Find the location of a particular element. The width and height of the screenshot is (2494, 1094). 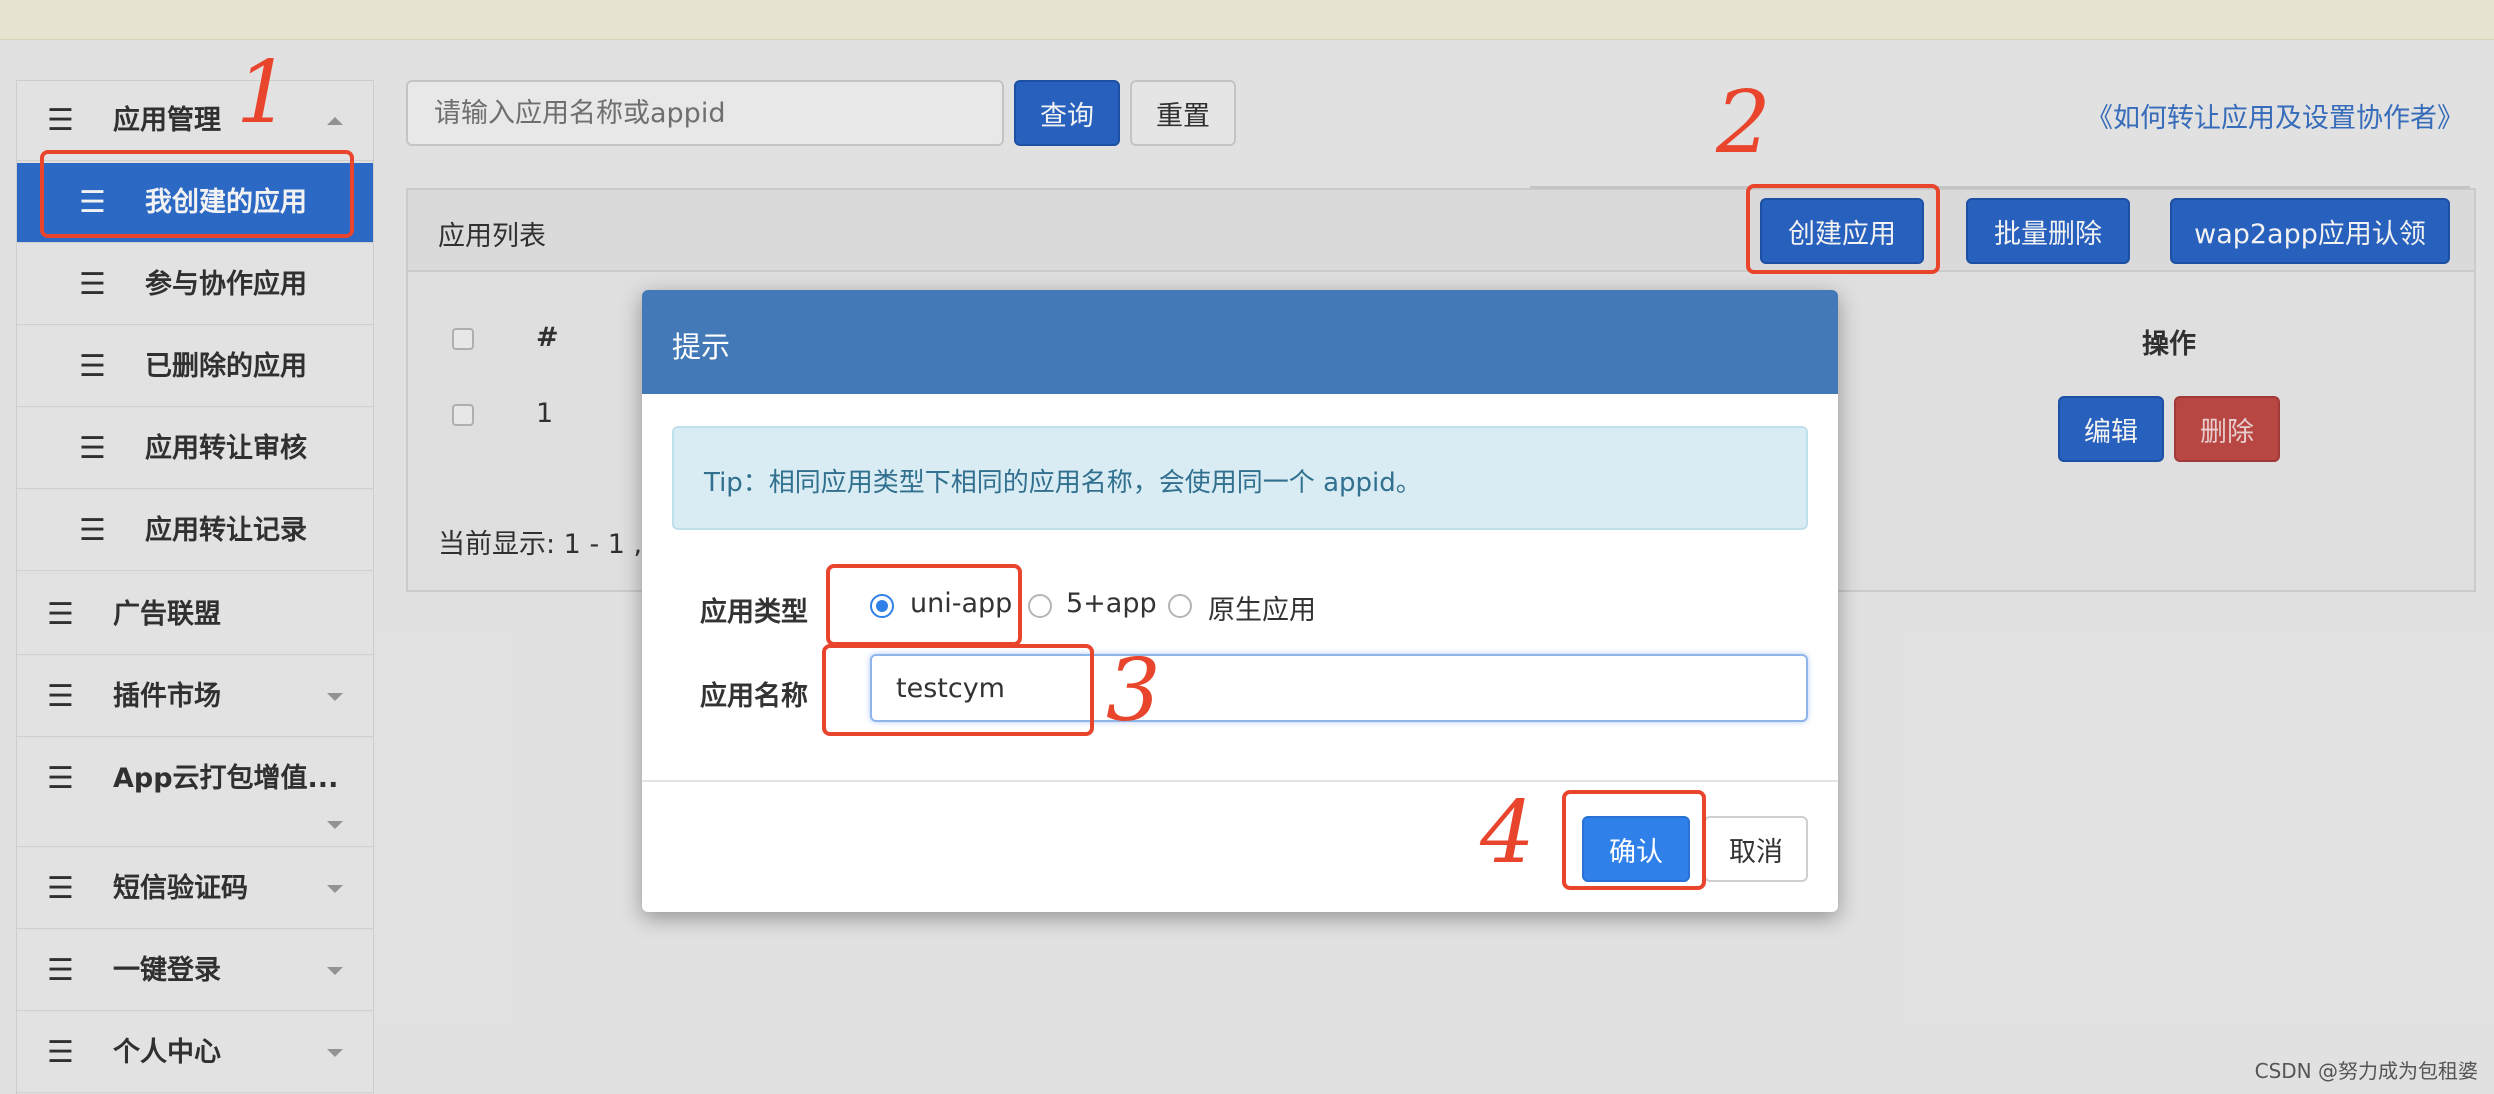

dialog-header: 提示 is located at coordinates (1240, 342).